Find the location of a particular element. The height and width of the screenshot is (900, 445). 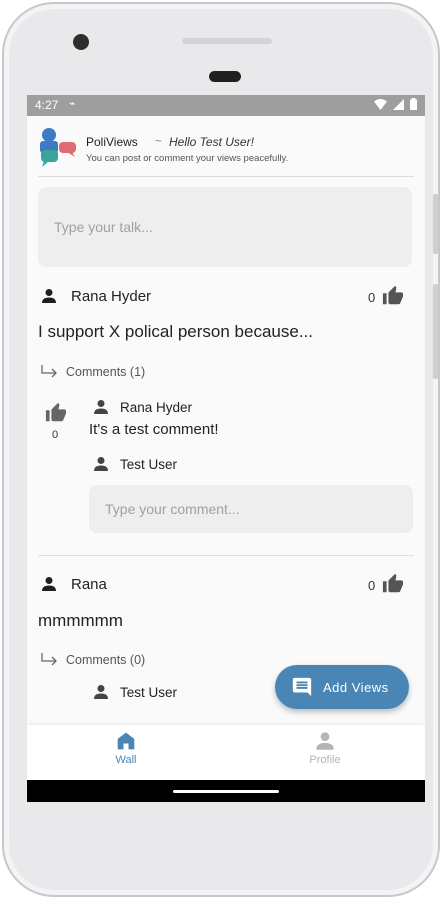

home-icon is located at coordinates (126, 741).